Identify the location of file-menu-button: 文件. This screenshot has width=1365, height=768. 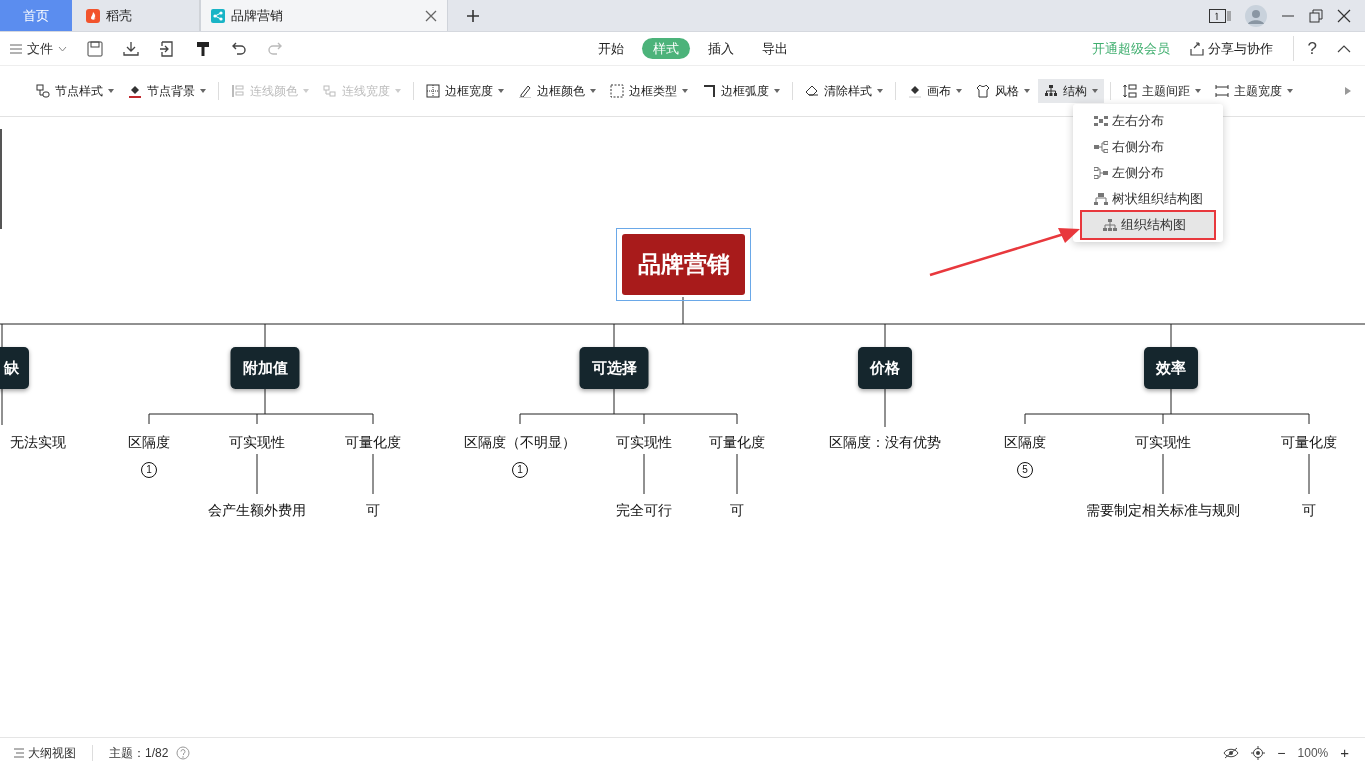
(38, 48).